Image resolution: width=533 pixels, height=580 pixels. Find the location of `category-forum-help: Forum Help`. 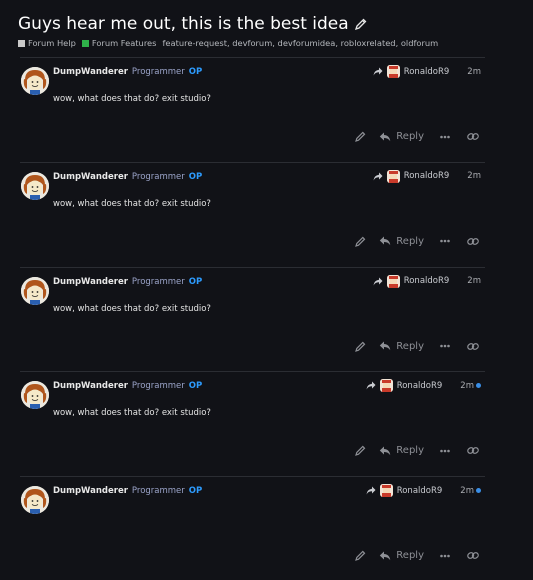

category-forum-help: Forum Help is located at coordinates (47, 43).